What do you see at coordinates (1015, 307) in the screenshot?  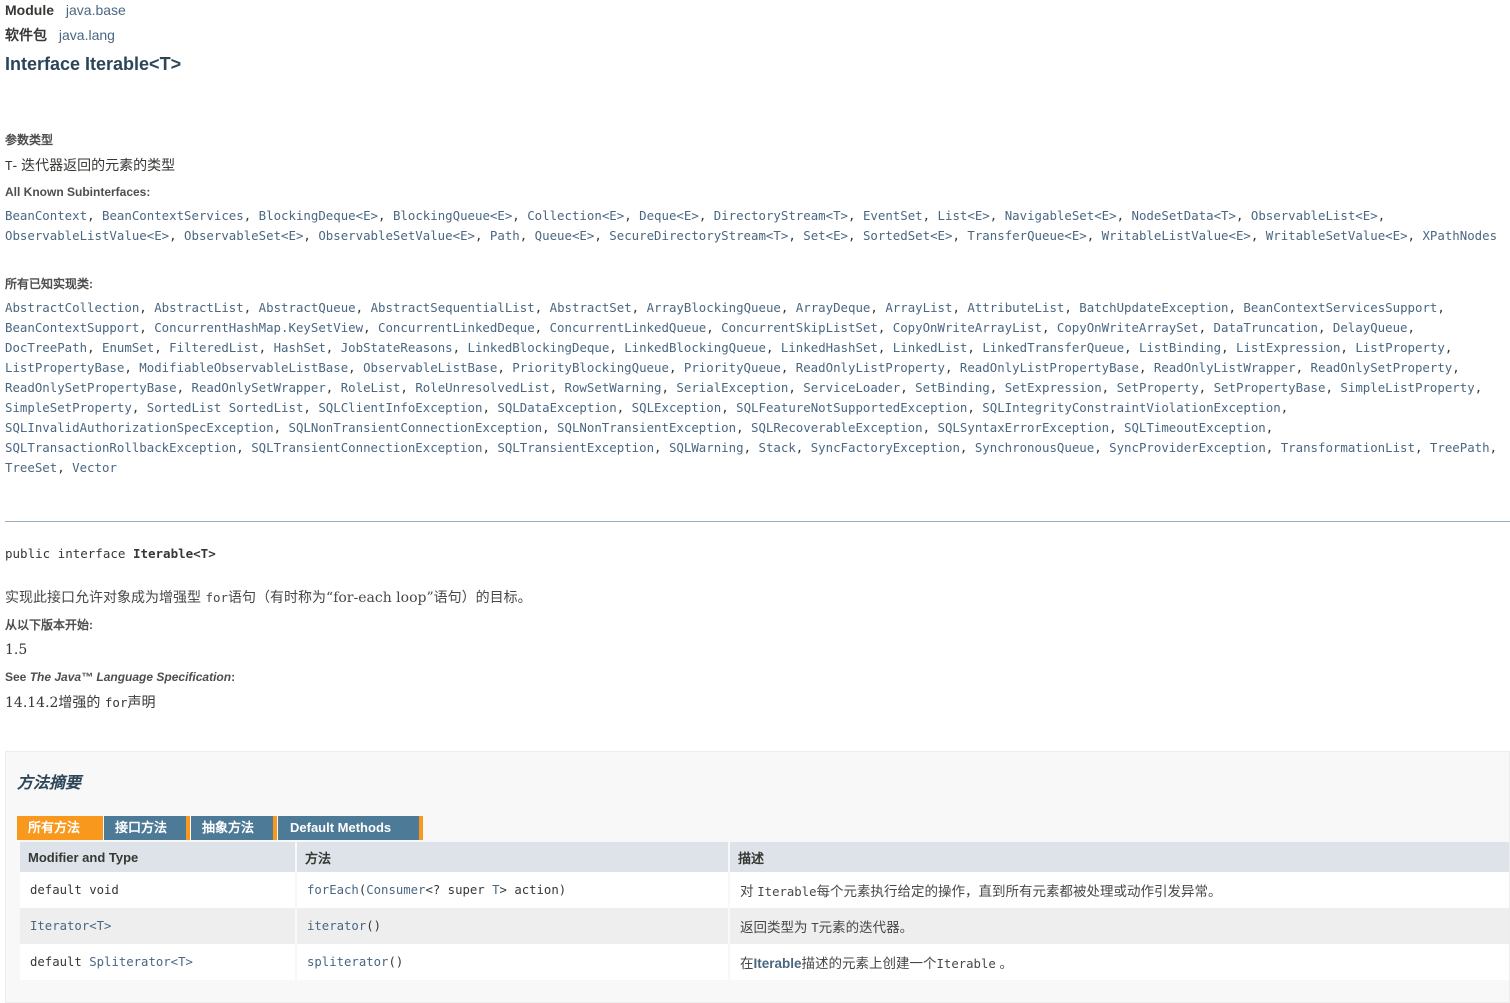 I see `type-link: AttributeList` at bounding box center [1015, 307].